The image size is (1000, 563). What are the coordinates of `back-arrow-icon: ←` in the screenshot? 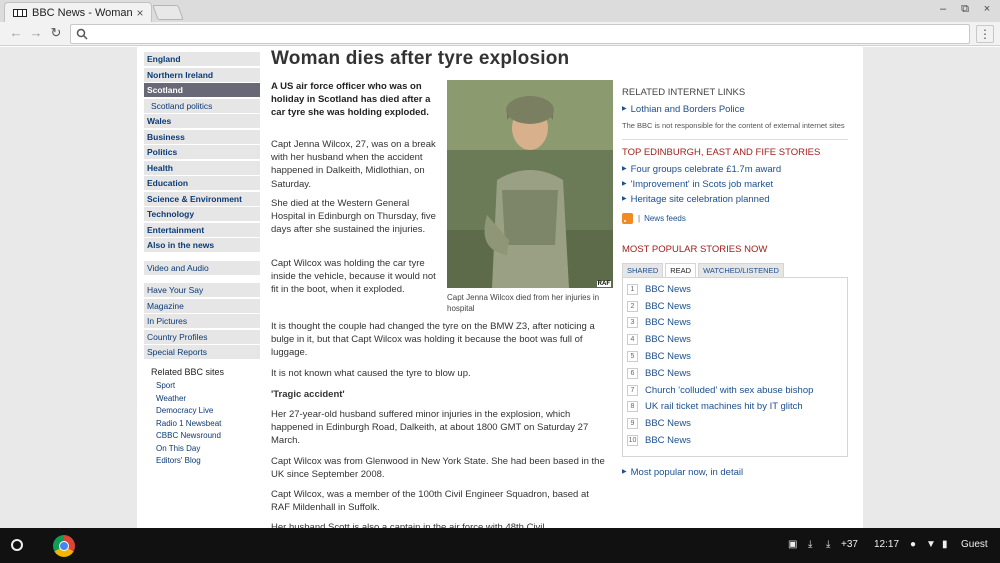 It's located at (16, 32).